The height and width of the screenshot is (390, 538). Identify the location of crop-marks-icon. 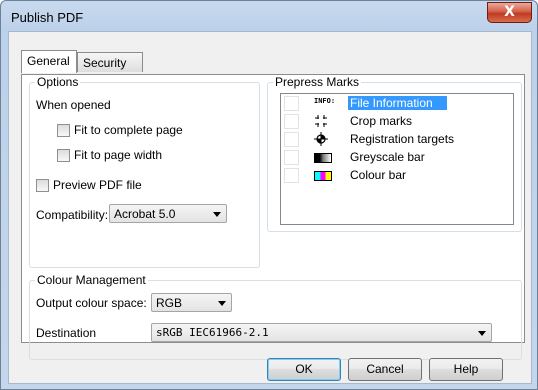
(323, 121).